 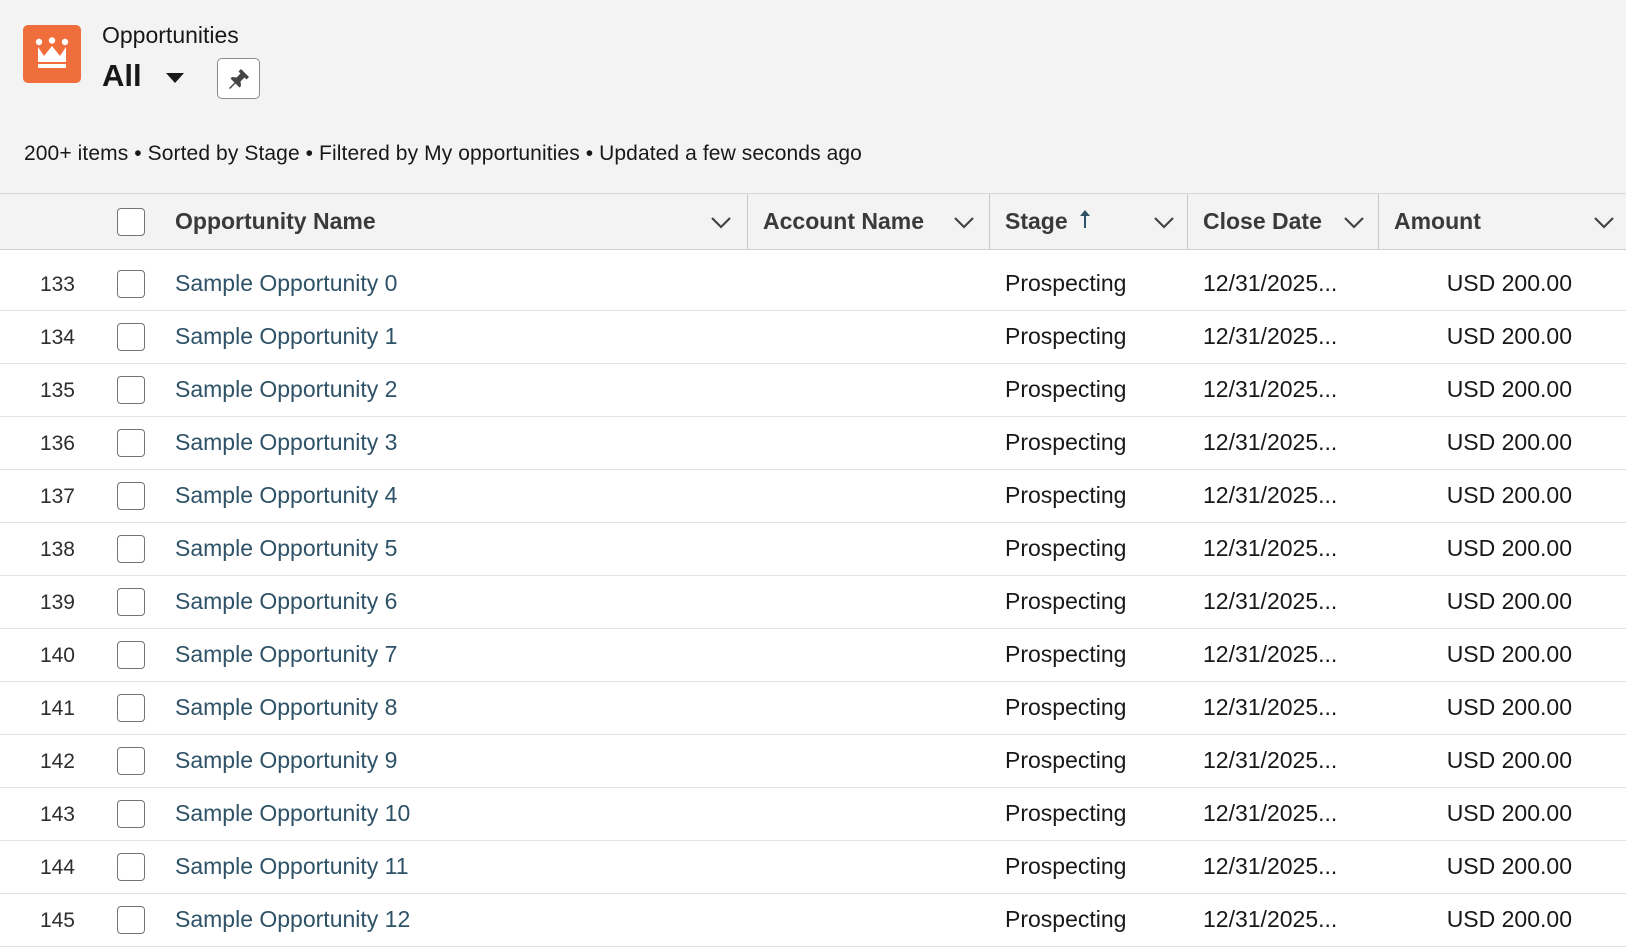 I want to click on column-label: Close Date, so click(x=1262, y=221).